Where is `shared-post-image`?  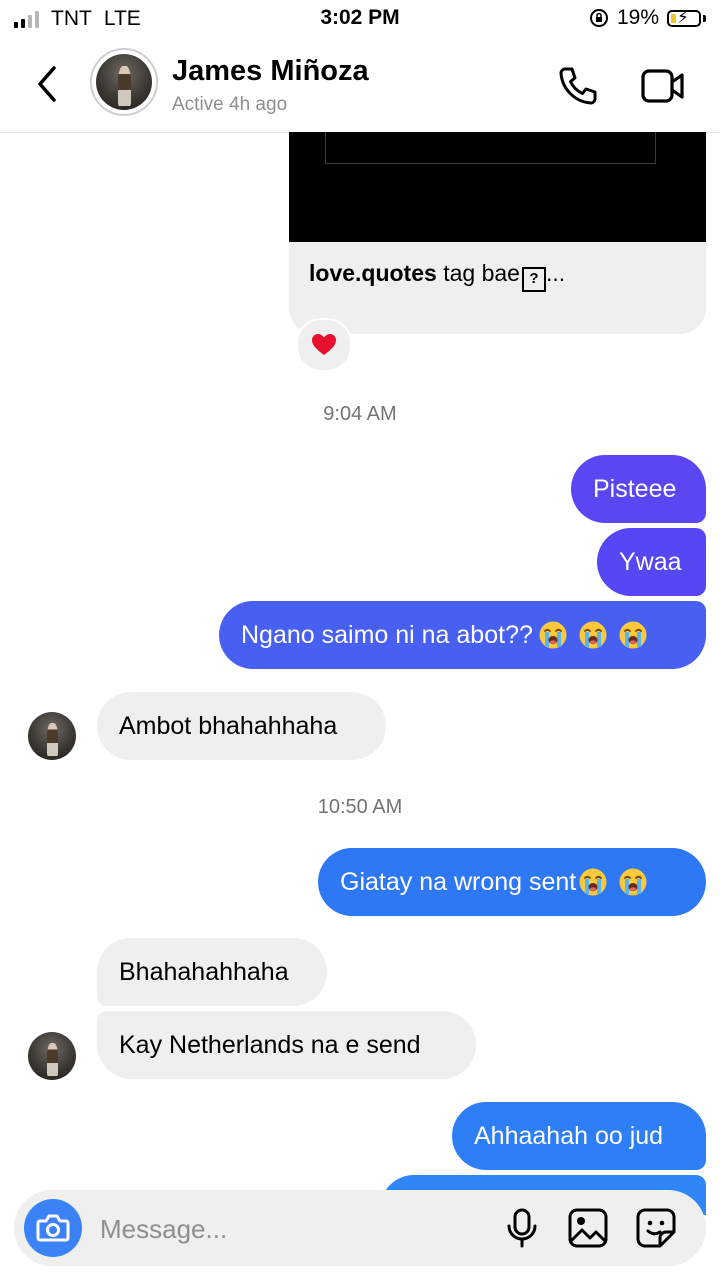
shared-post-image is located at coordinates (497, 187).